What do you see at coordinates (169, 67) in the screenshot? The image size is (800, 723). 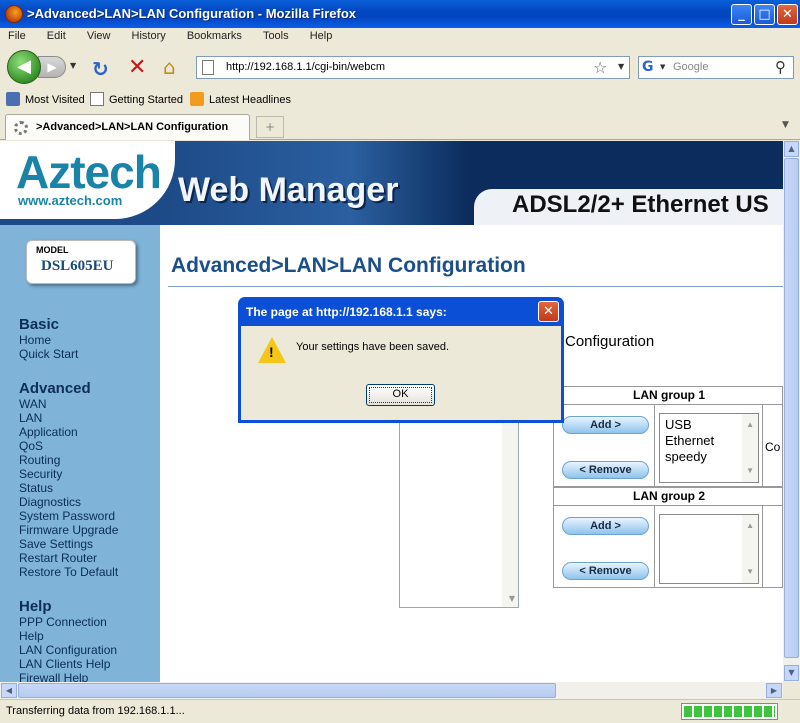 I see `home-icon: ⌂` at bounding box center [169, 67].